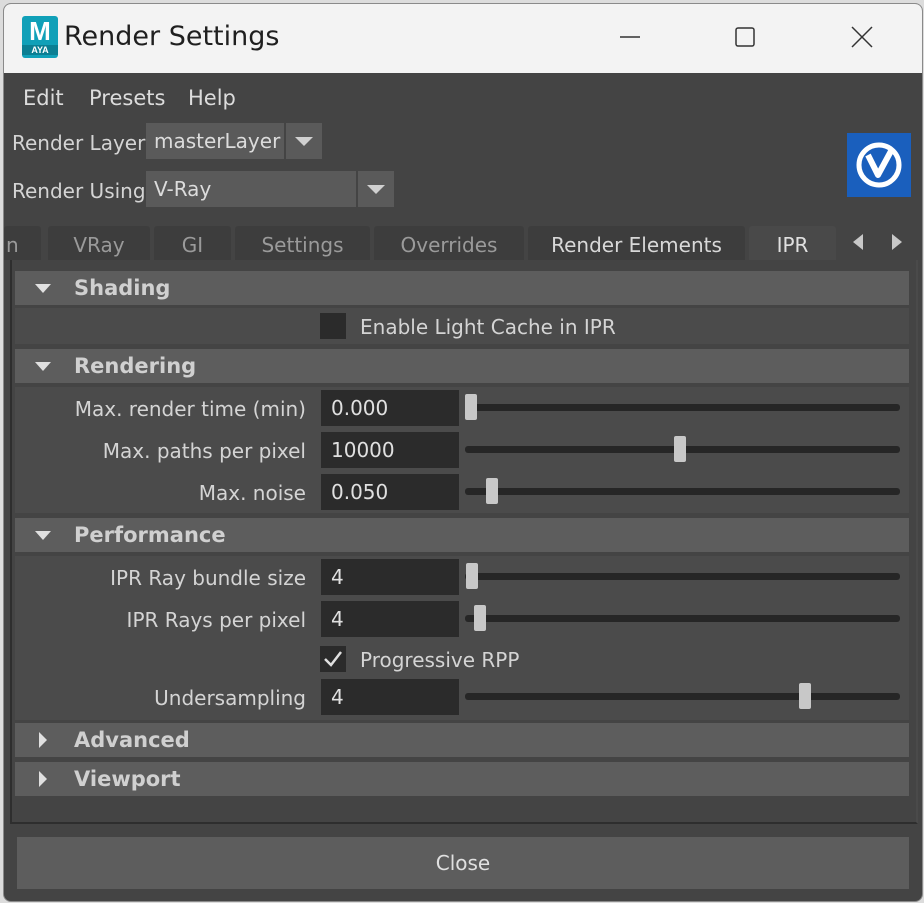  I want to click on close-window-button, so click(862, 38).